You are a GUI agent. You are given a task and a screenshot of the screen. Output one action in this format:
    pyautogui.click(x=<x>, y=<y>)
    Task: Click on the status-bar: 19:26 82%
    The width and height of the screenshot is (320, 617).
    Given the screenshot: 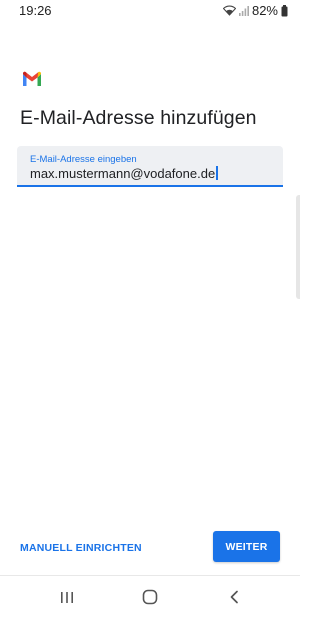 What is the action you would take?
    pyautogui.click(x=150, y=11)
    